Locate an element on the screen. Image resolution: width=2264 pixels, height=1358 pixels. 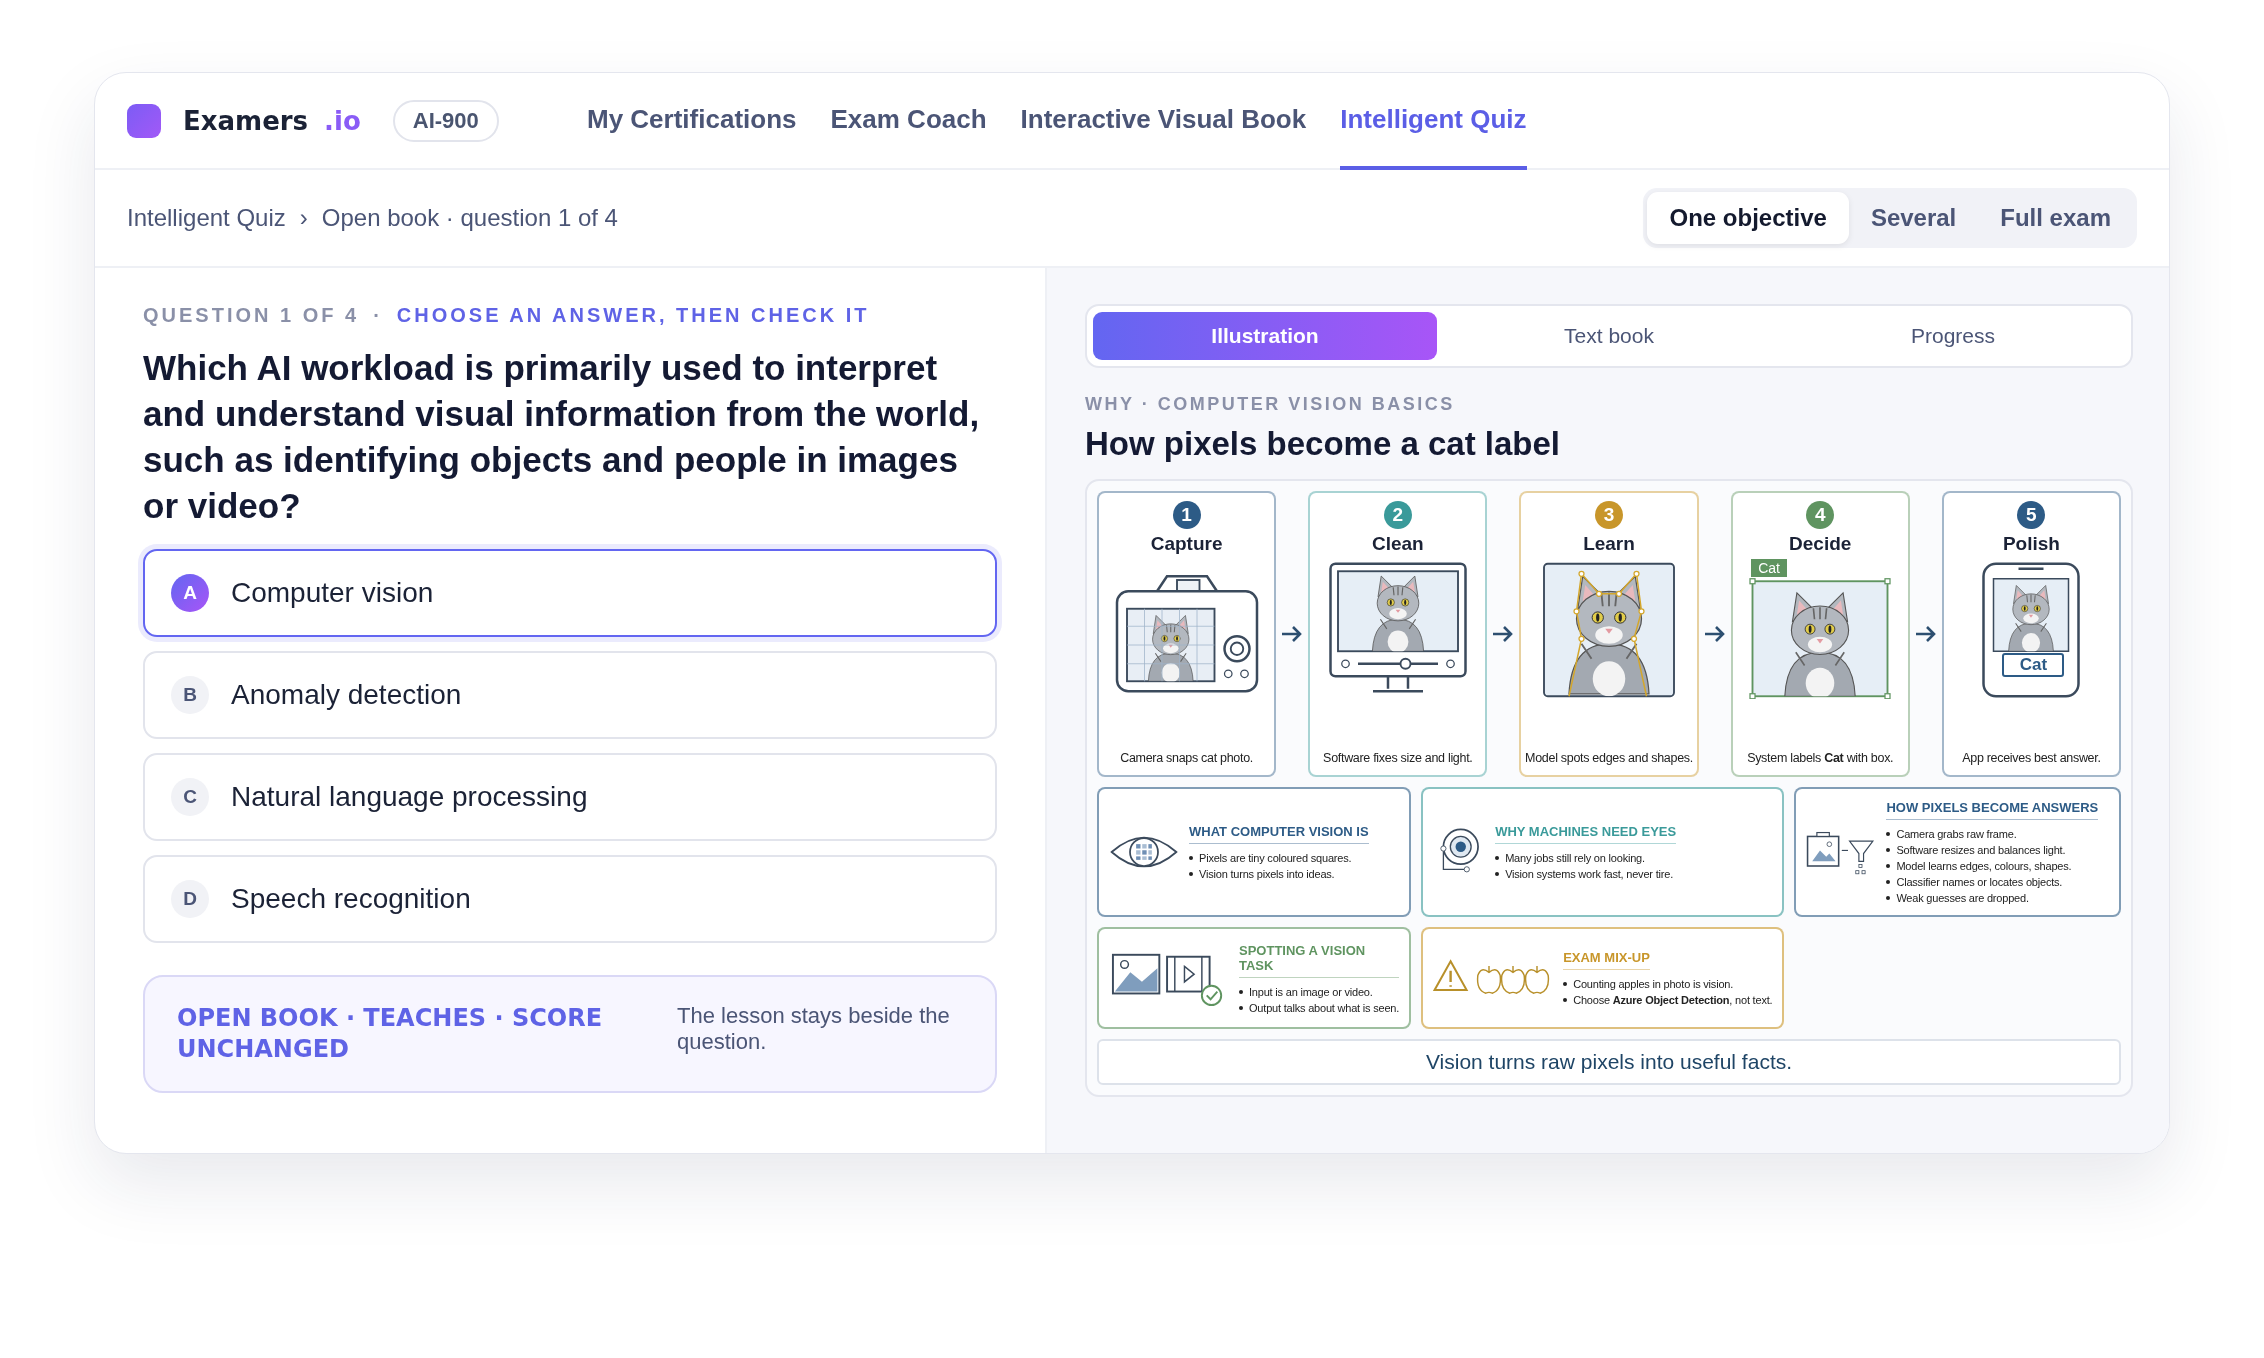
bullet-text: Vision systems work fast, never tire. is located at coordinates (1589, 874).